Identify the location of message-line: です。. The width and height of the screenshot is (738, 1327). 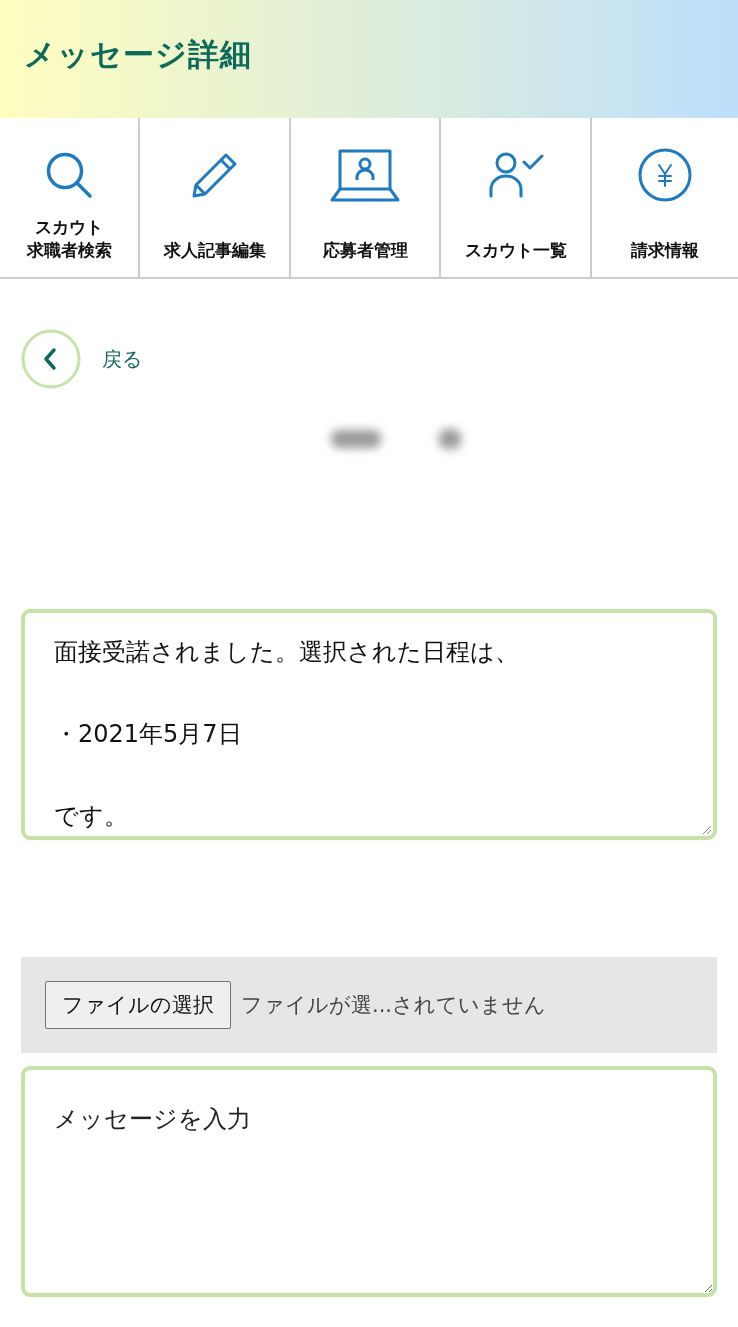
(91, 816).